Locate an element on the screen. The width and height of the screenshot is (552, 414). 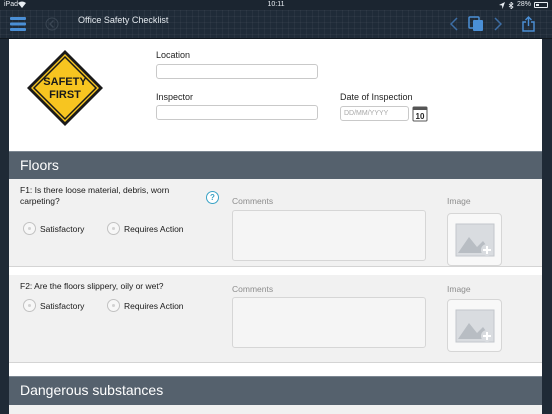
calendar-icon: 10 is located at coordinates (420, 113).